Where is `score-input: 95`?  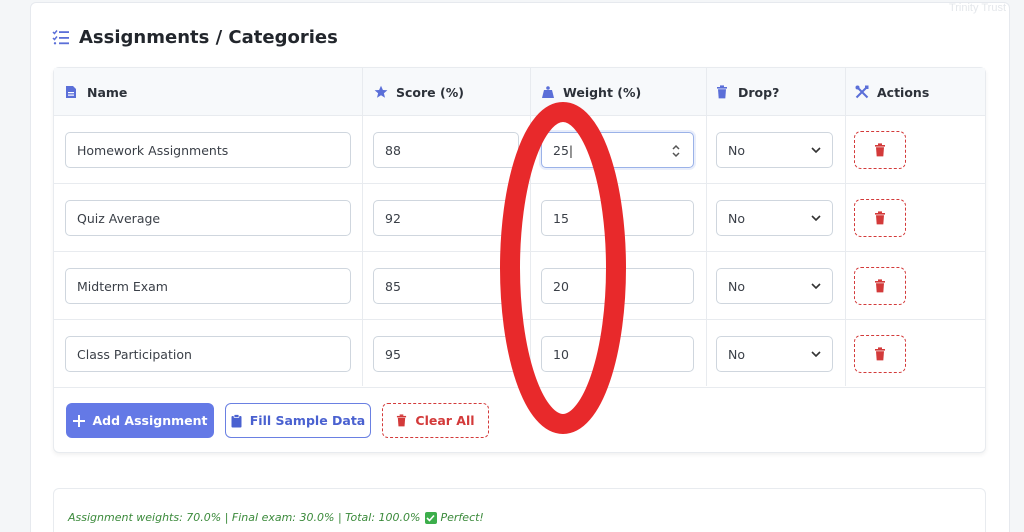
score-input: 95 is located at coordinates (446, 354).